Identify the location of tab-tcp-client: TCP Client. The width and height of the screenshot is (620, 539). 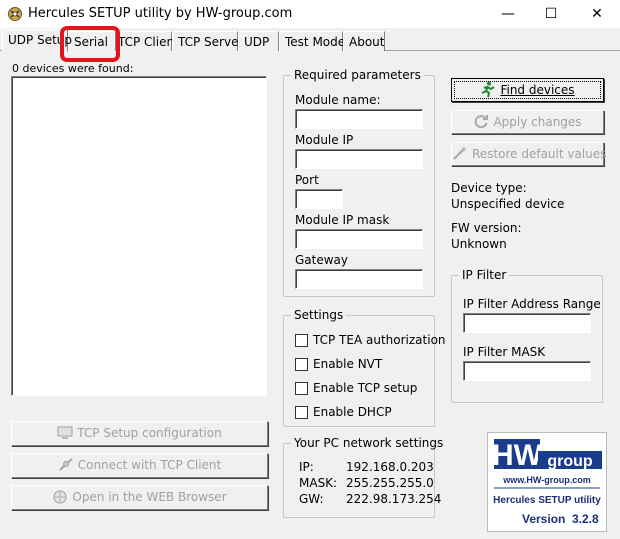
(147, 41).